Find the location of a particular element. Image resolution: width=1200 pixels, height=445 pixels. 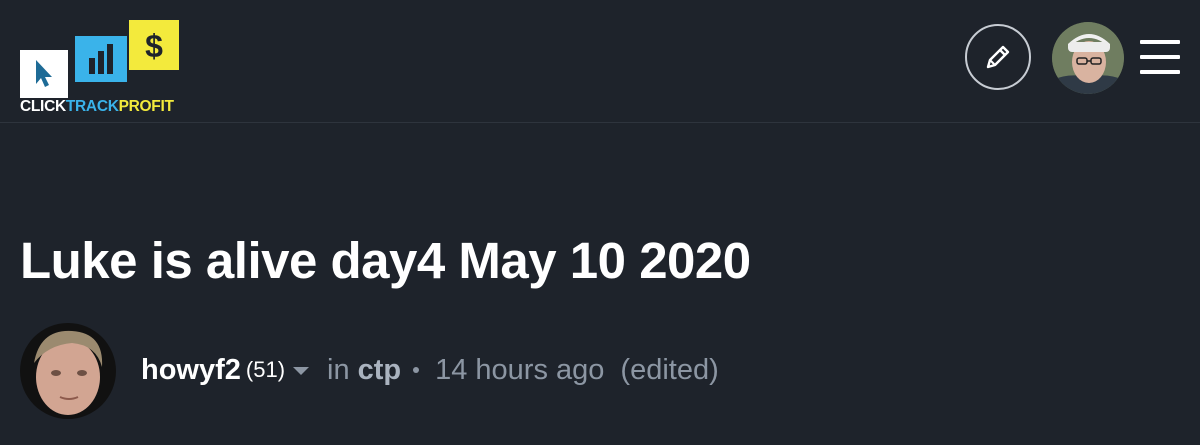

user-avatar-image is located at coordinates (1088, 58).